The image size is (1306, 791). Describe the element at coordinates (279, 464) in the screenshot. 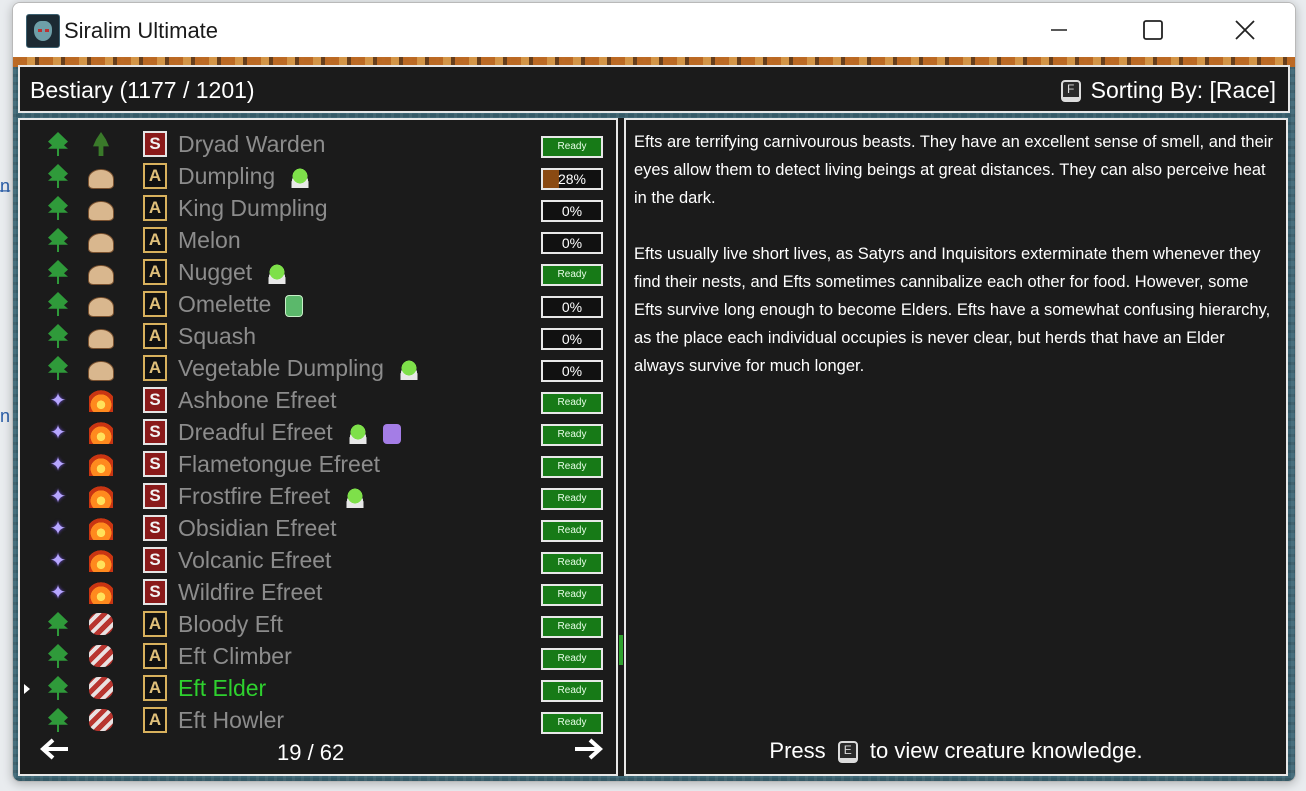

I see `creature-name: Flametongue Efreet` at that location.